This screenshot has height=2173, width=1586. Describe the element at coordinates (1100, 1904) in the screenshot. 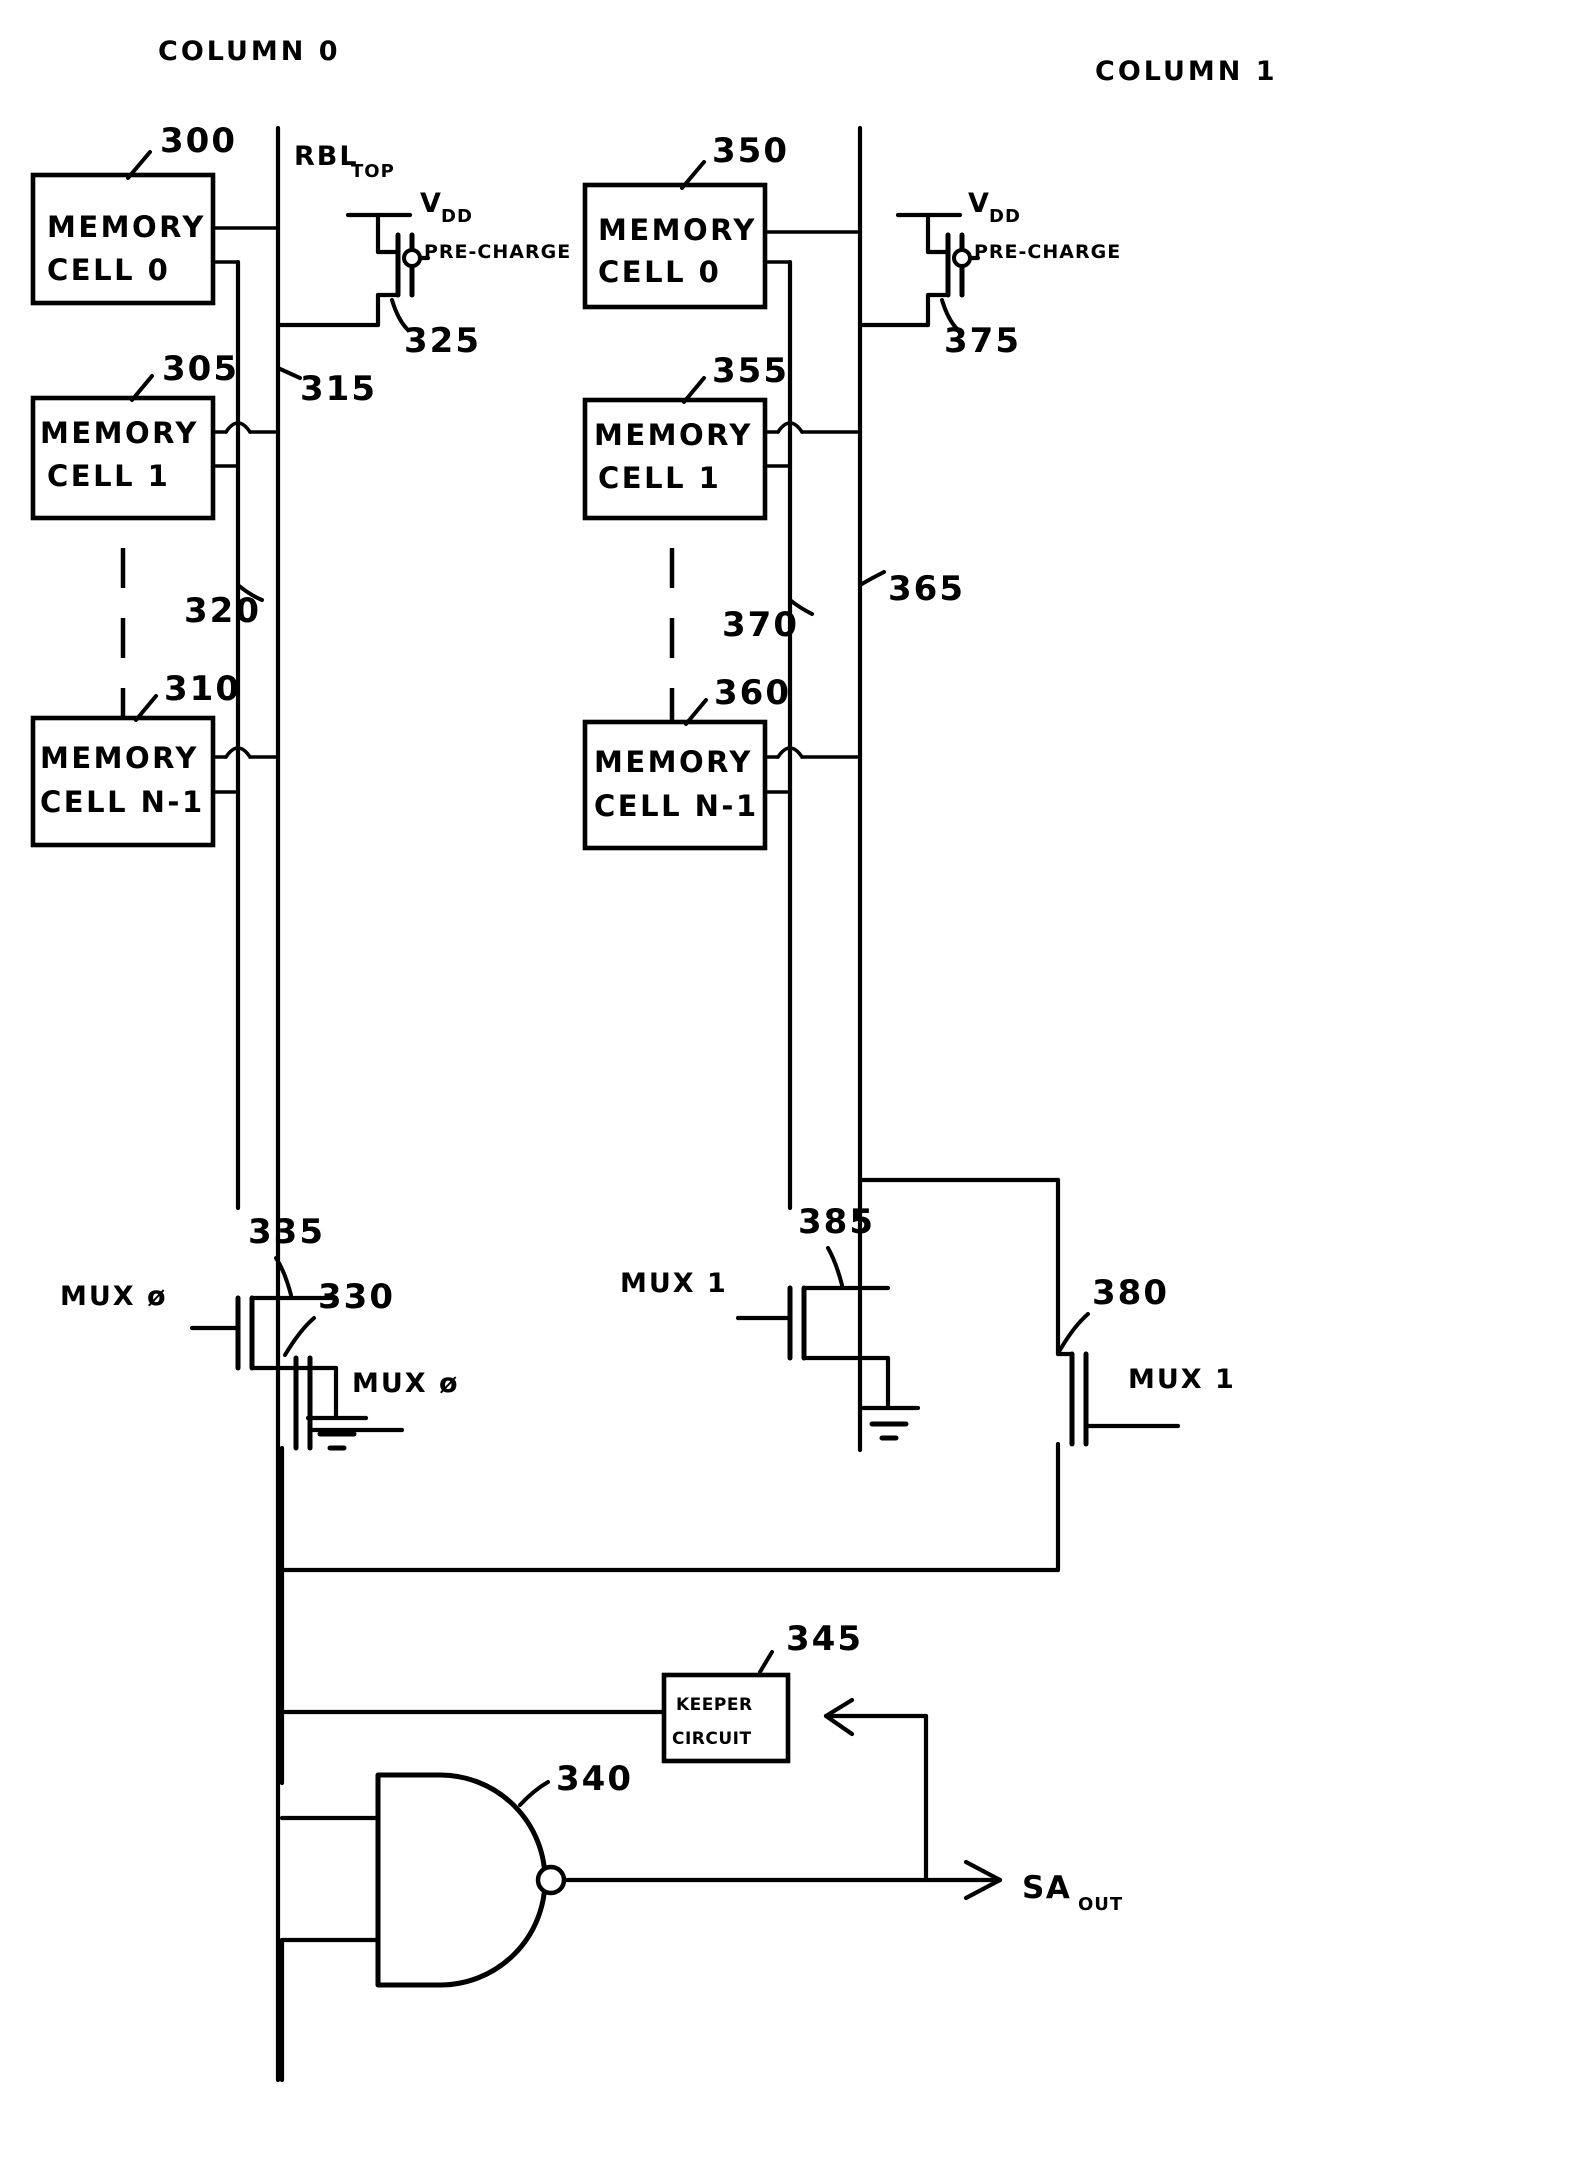

I see `sa-out-sublabel: OUT` at that location.